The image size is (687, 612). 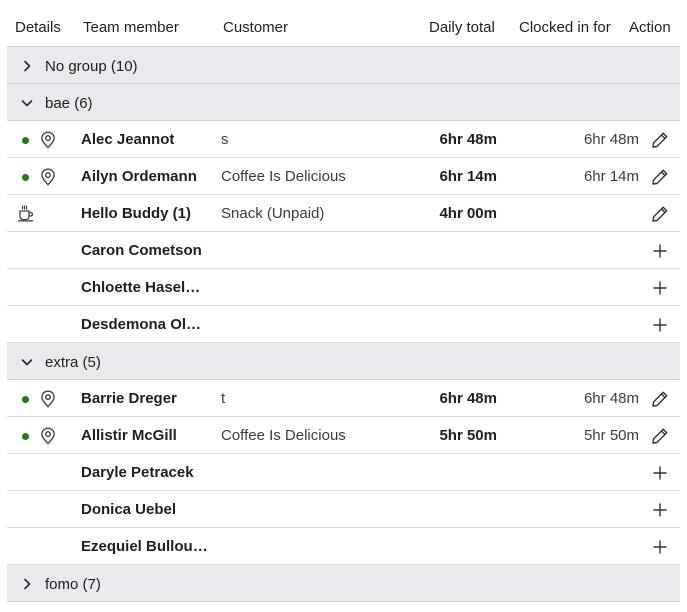 What do you see at coordinates (343, 583) in the screenshot?
I see `group-row: fomo (7)` at bounding box center [343, 583].